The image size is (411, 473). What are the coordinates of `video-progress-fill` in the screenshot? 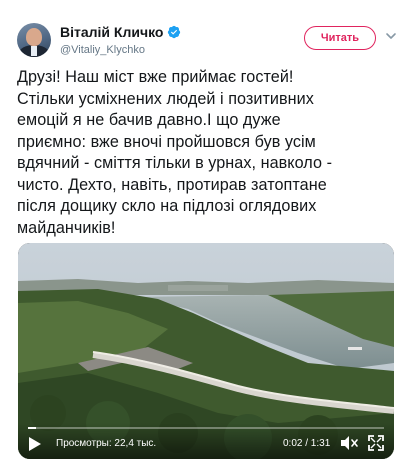 It's located at (32, 428).